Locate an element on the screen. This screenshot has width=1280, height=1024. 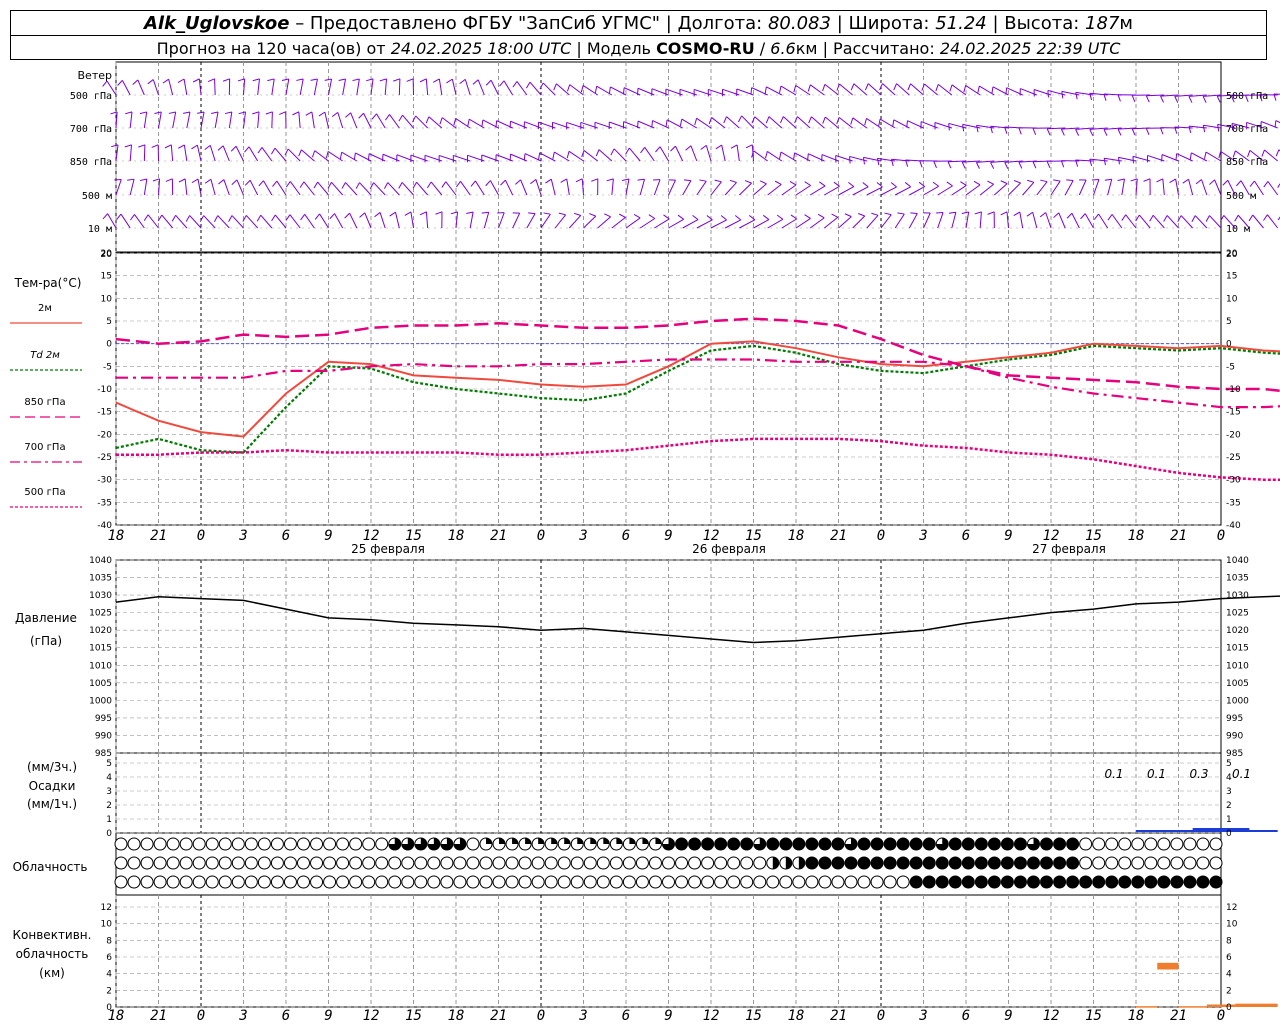
wind-level-label: 850 гПа is located at coordinates (1247, 162).